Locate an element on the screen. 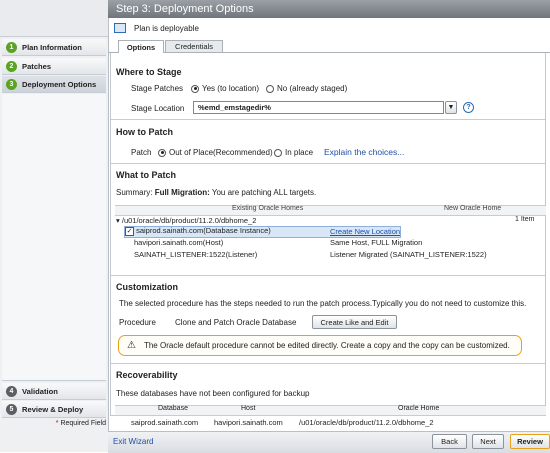 The width and height of the screenshot is (550, 453). sidebar-step-review-deploy: 5 Review & Deploy is located at coordinates (54, 409).